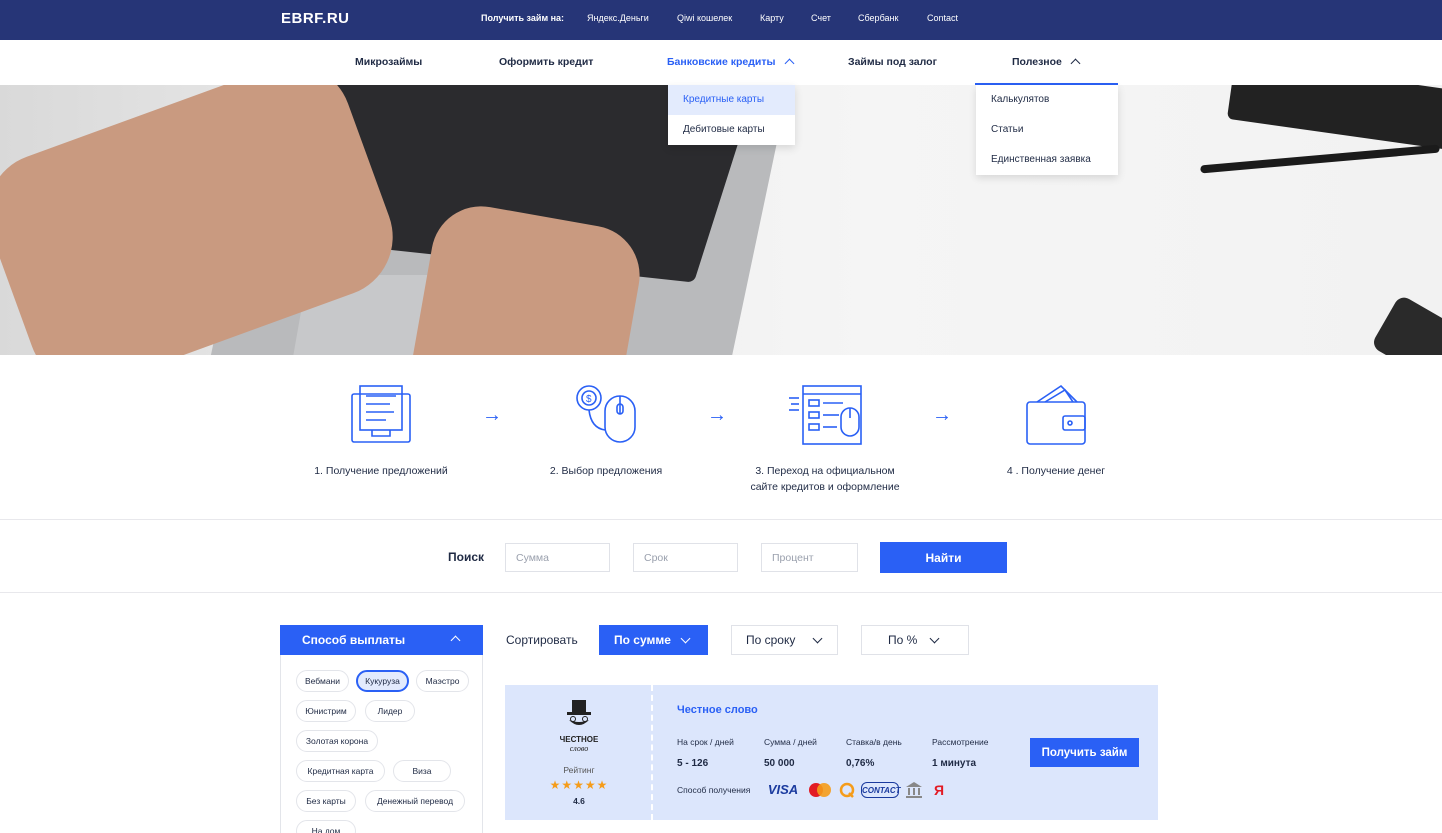  What do you see at coordinates (820, 790) in the screenshot?
I see `mastercard-icon` at bounding box center [820, 790].